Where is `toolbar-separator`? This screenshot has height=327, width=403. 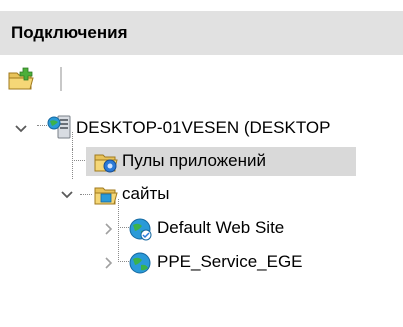 toolbar-separator is located at coordinates (61, 79).